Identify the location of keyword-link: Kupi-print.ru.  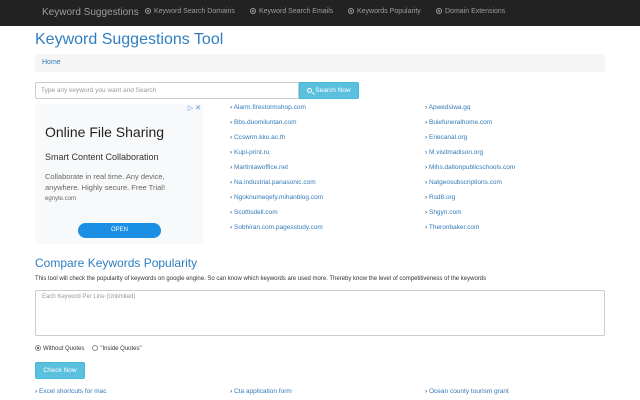
(276, 156).